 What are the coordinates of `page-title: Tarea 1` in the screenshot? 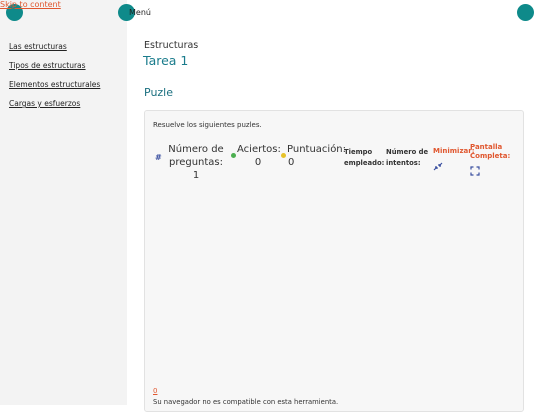 It's located at (166, 60).